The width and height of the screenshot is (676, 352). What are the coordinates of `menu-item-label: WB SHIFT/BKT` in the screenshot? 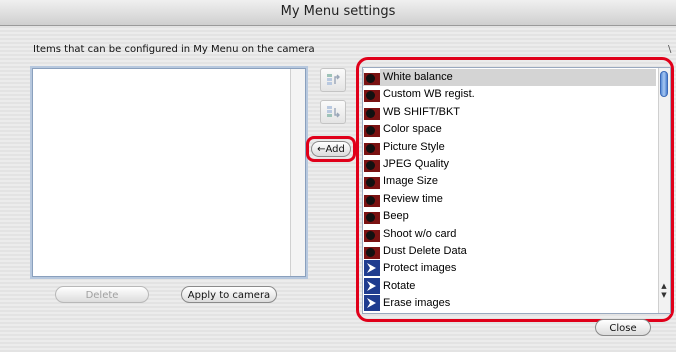 It's located at (421, 111).